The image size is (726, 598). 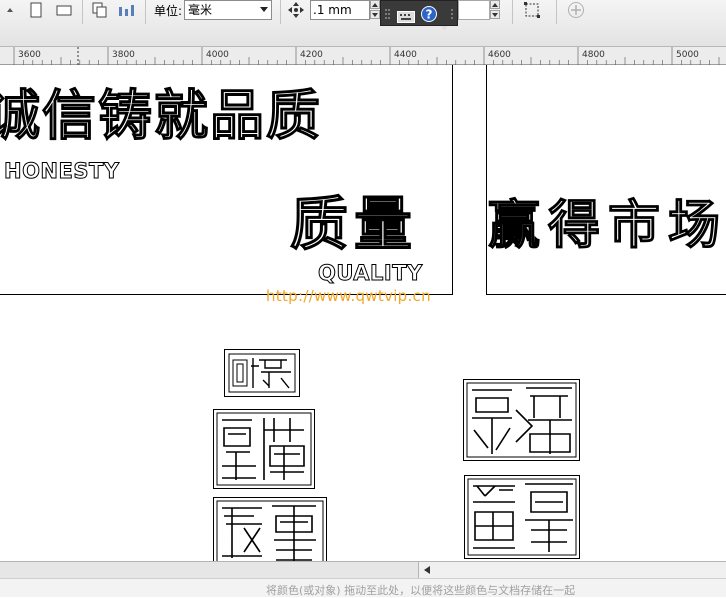 I want to click on portrait-icon, so click(x=36, y=10).